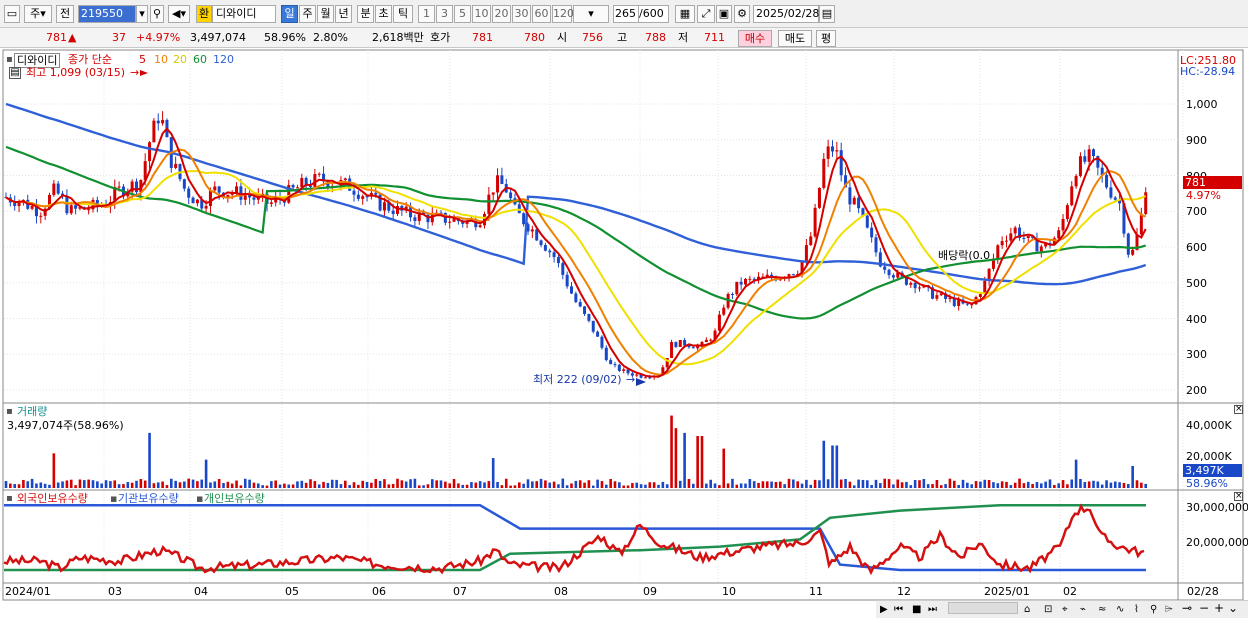 The width and height of the screenshot is (1248, 621). I want to click on volume-close-icon: ×, so click(1238, 409).